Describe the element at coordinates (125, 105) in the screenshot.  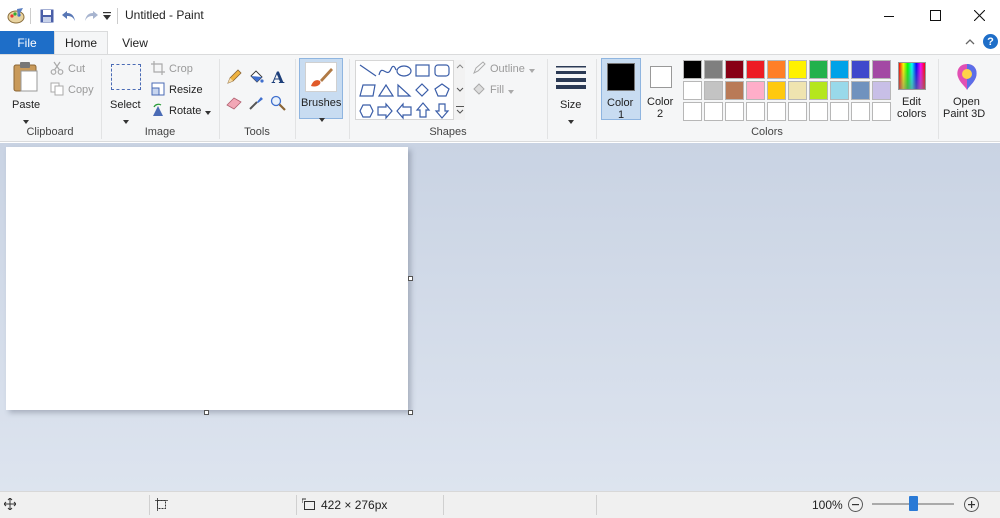
I see `select-label: Select` at that location.